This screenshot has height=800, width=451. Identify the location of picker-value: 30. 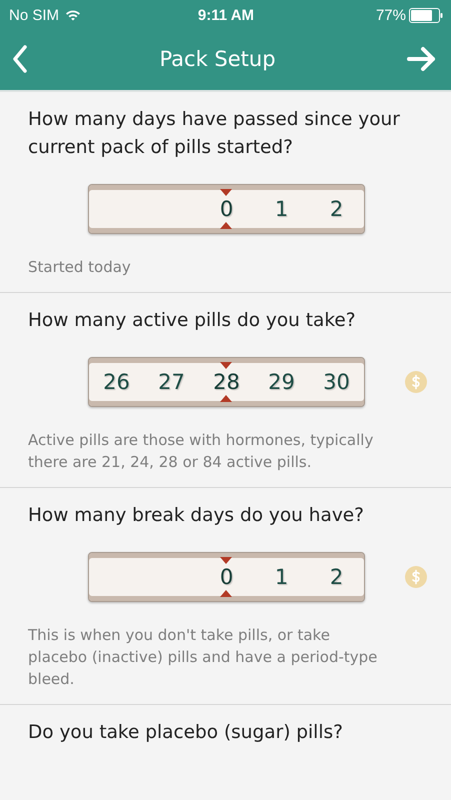
(336, 382).